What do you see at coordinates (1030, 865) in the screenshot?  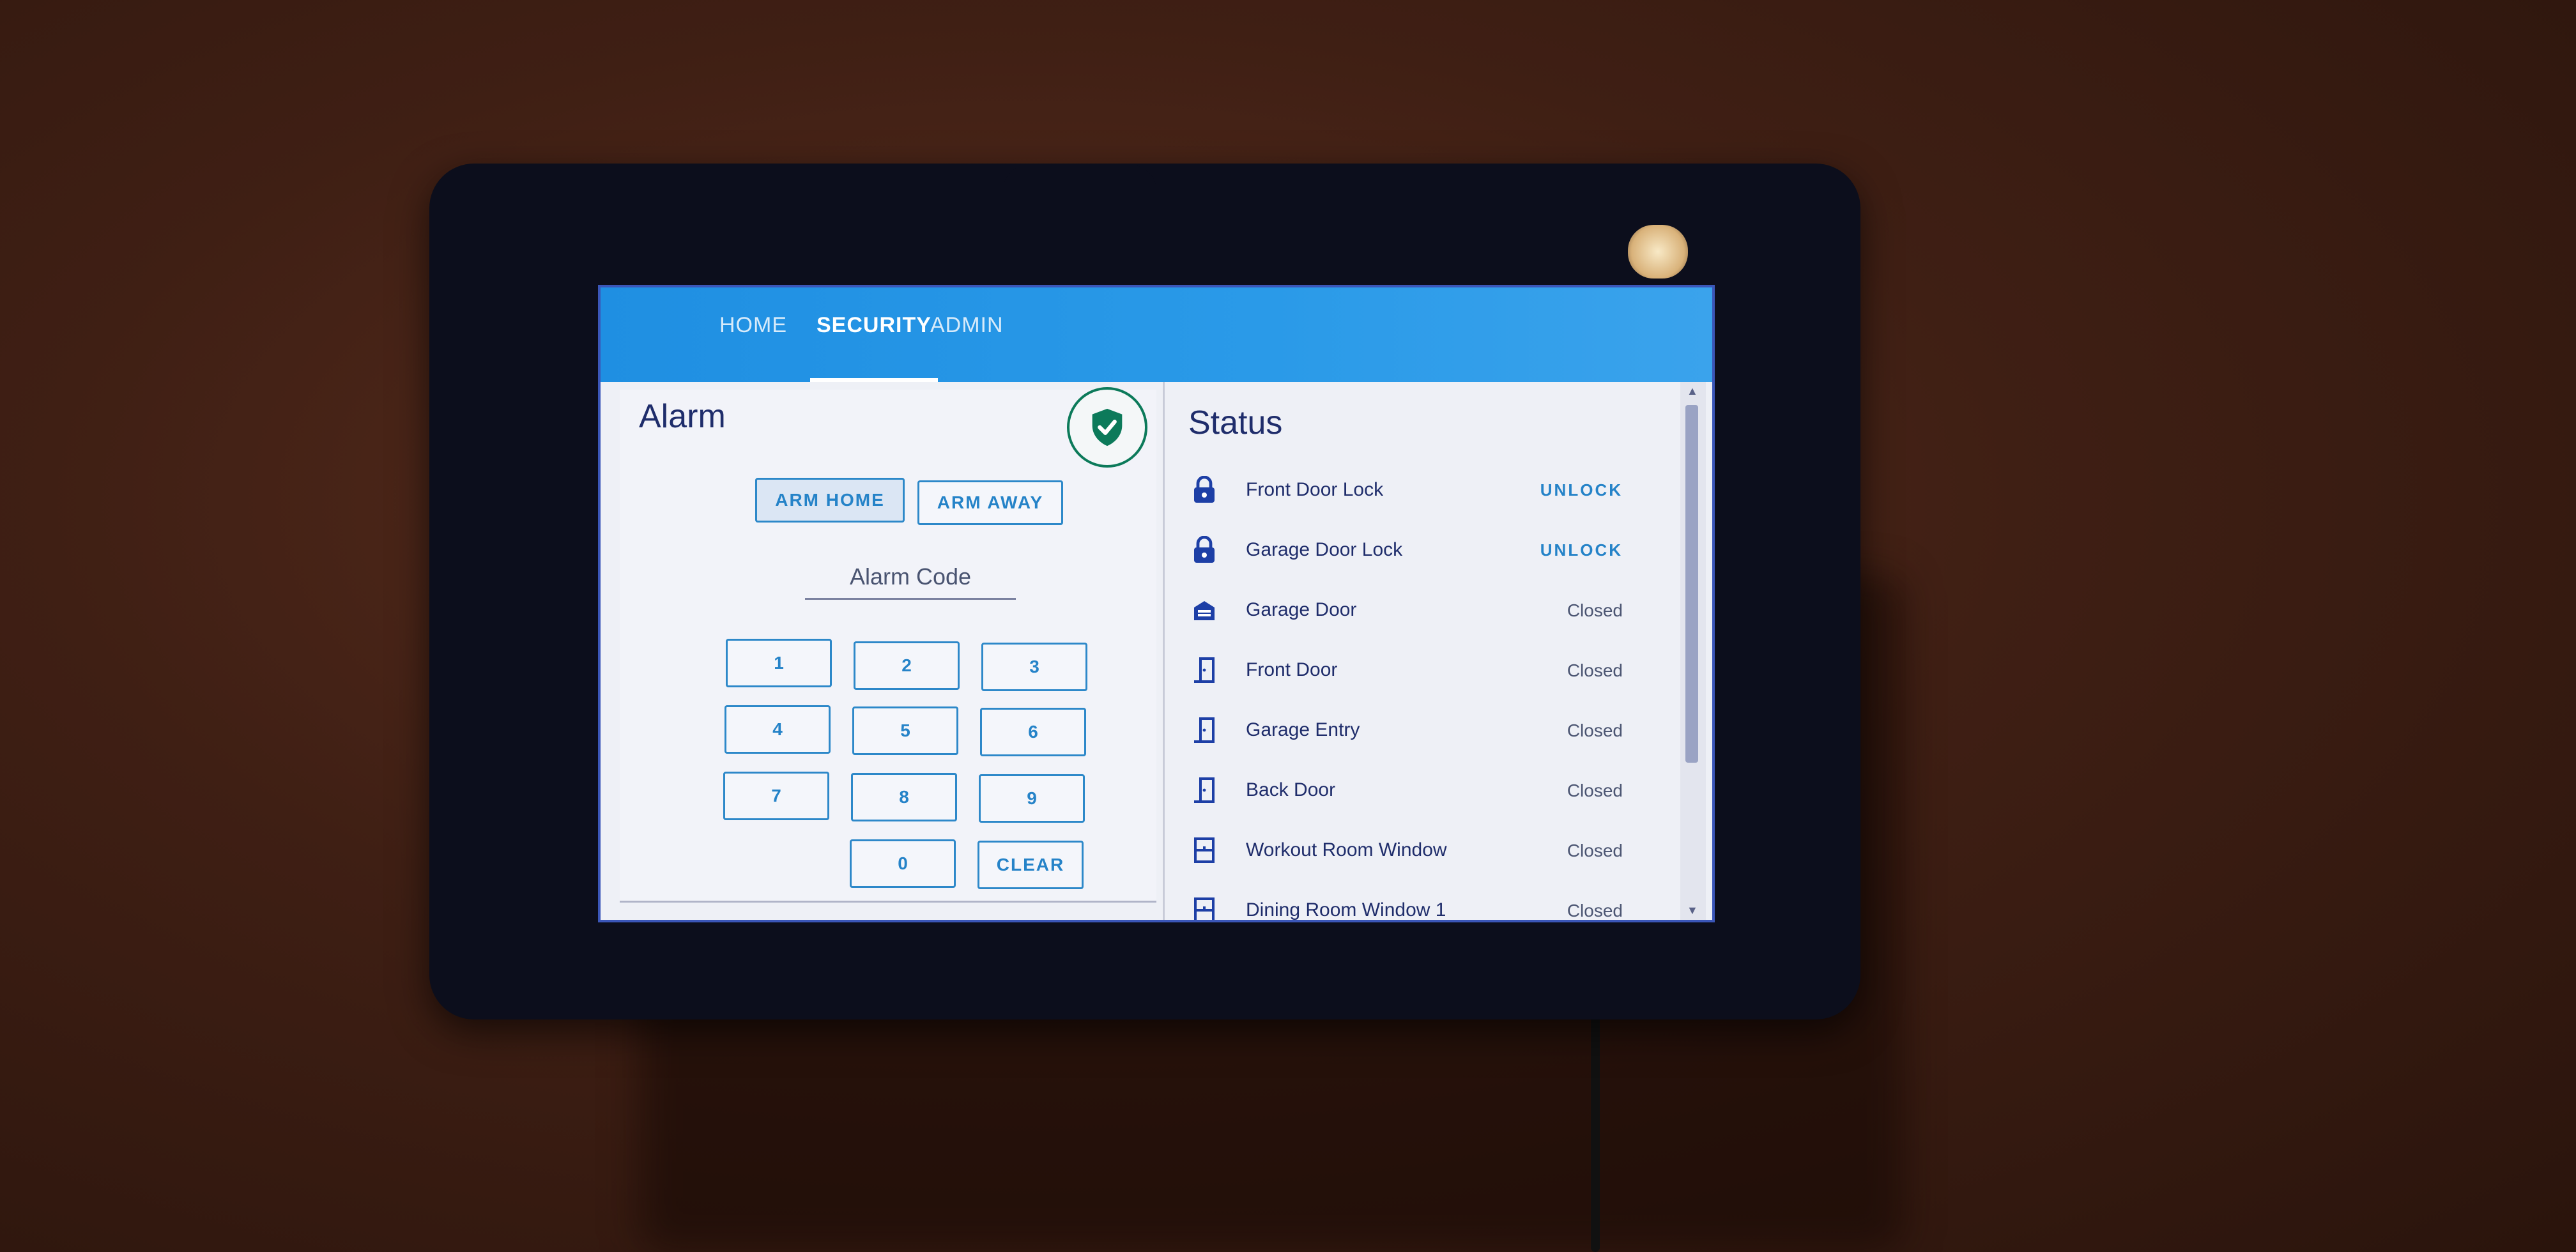 I see `keypad-clear-button: CLEAR` at bounding box center [1030, 865].